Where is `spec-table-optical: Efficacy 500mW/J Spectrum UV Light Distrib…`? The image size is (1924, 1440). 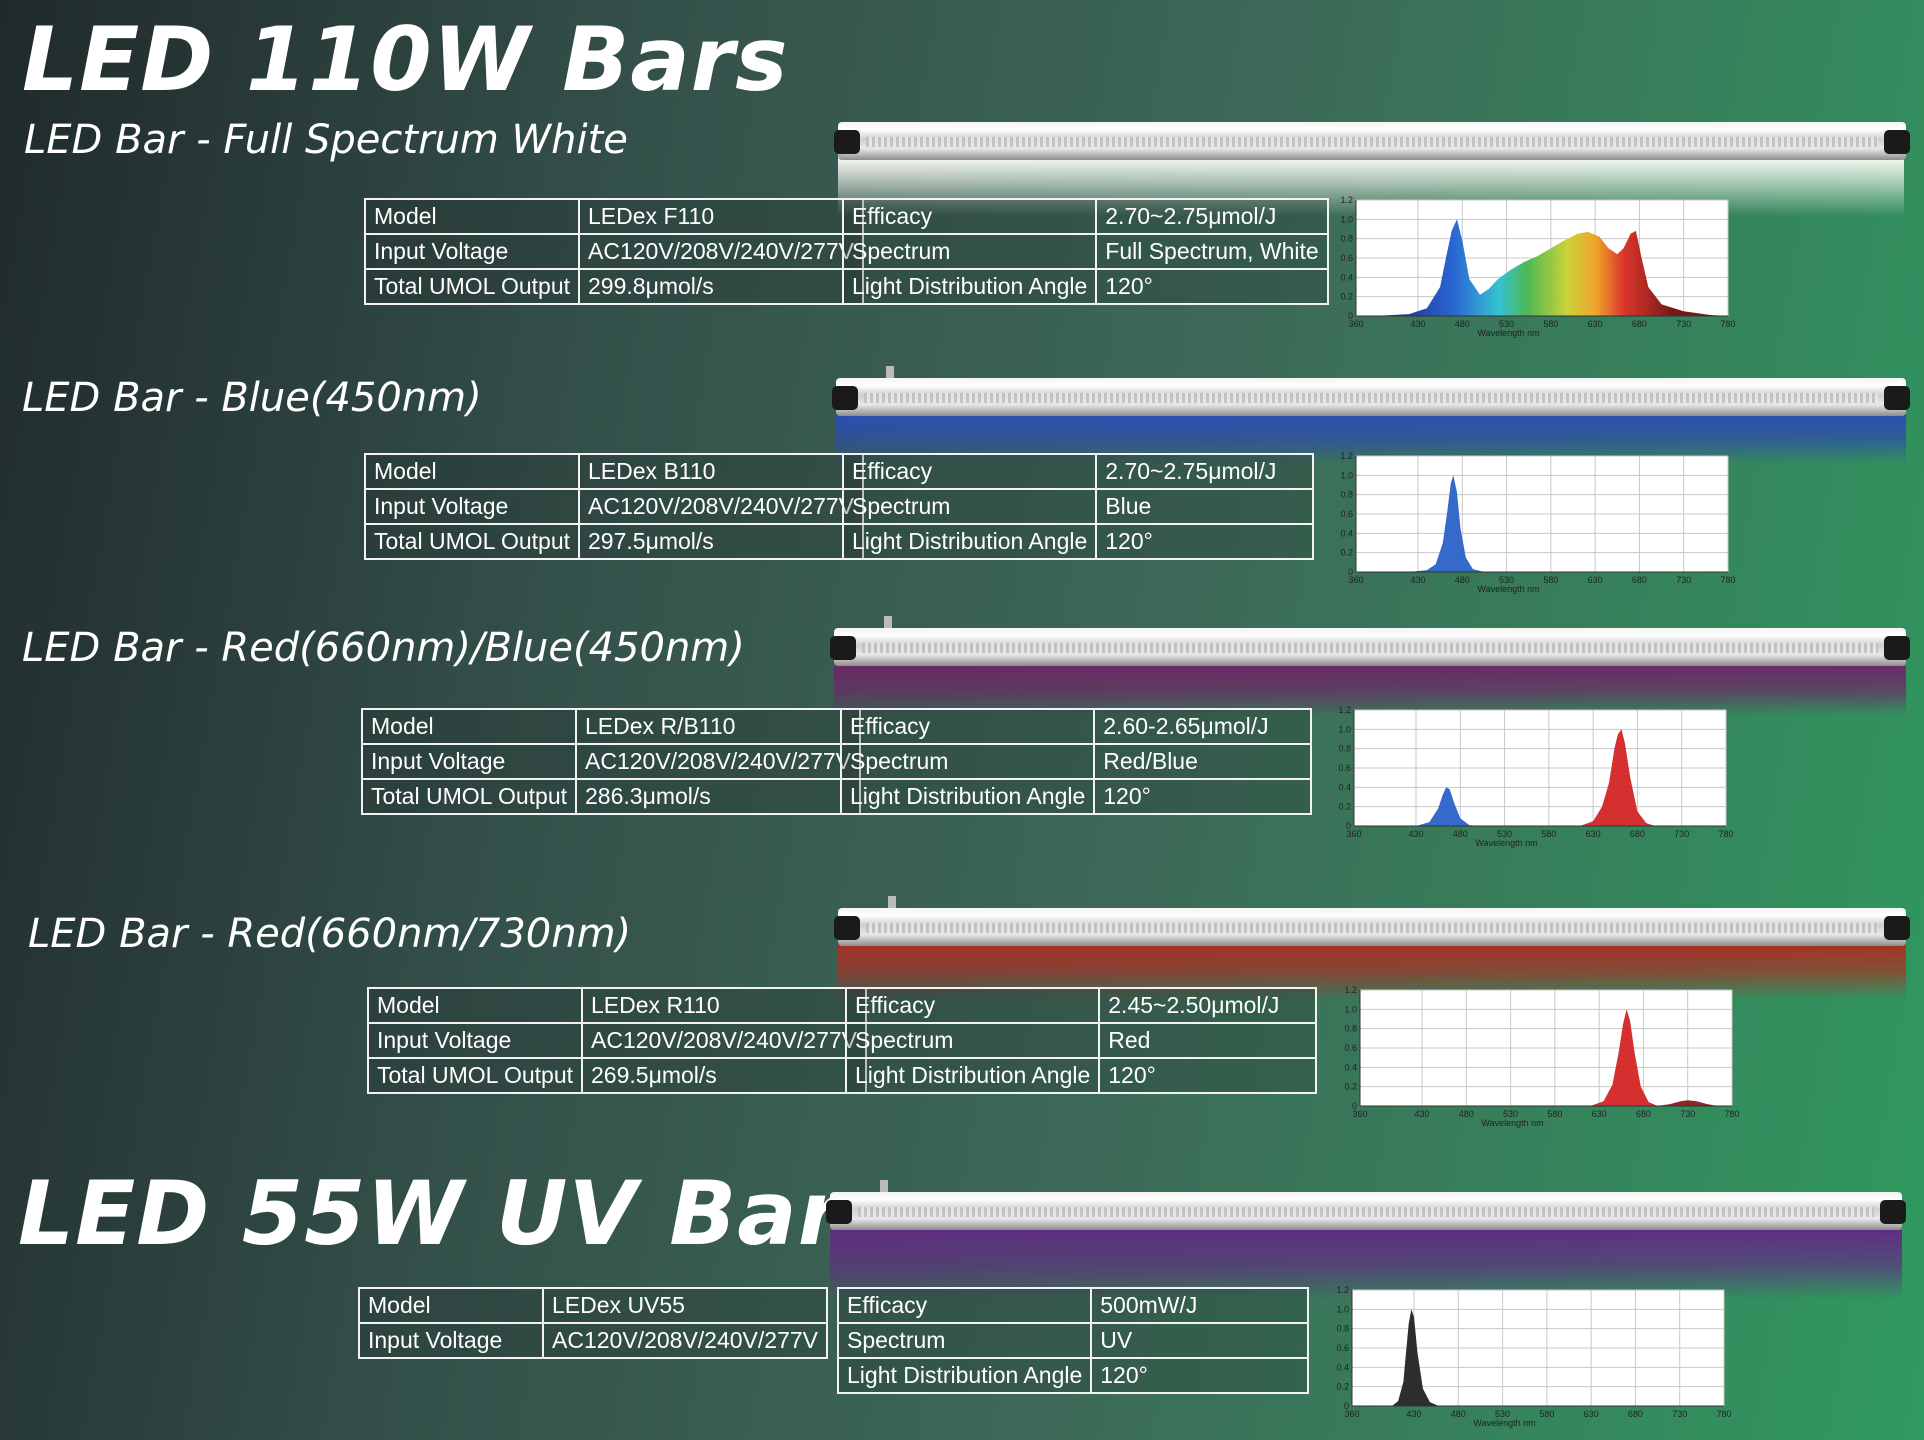 spec-table-optical: Efficacy 500mW/J Spectrum UV Light Distrib… is located at coordinates (1072, 1340).